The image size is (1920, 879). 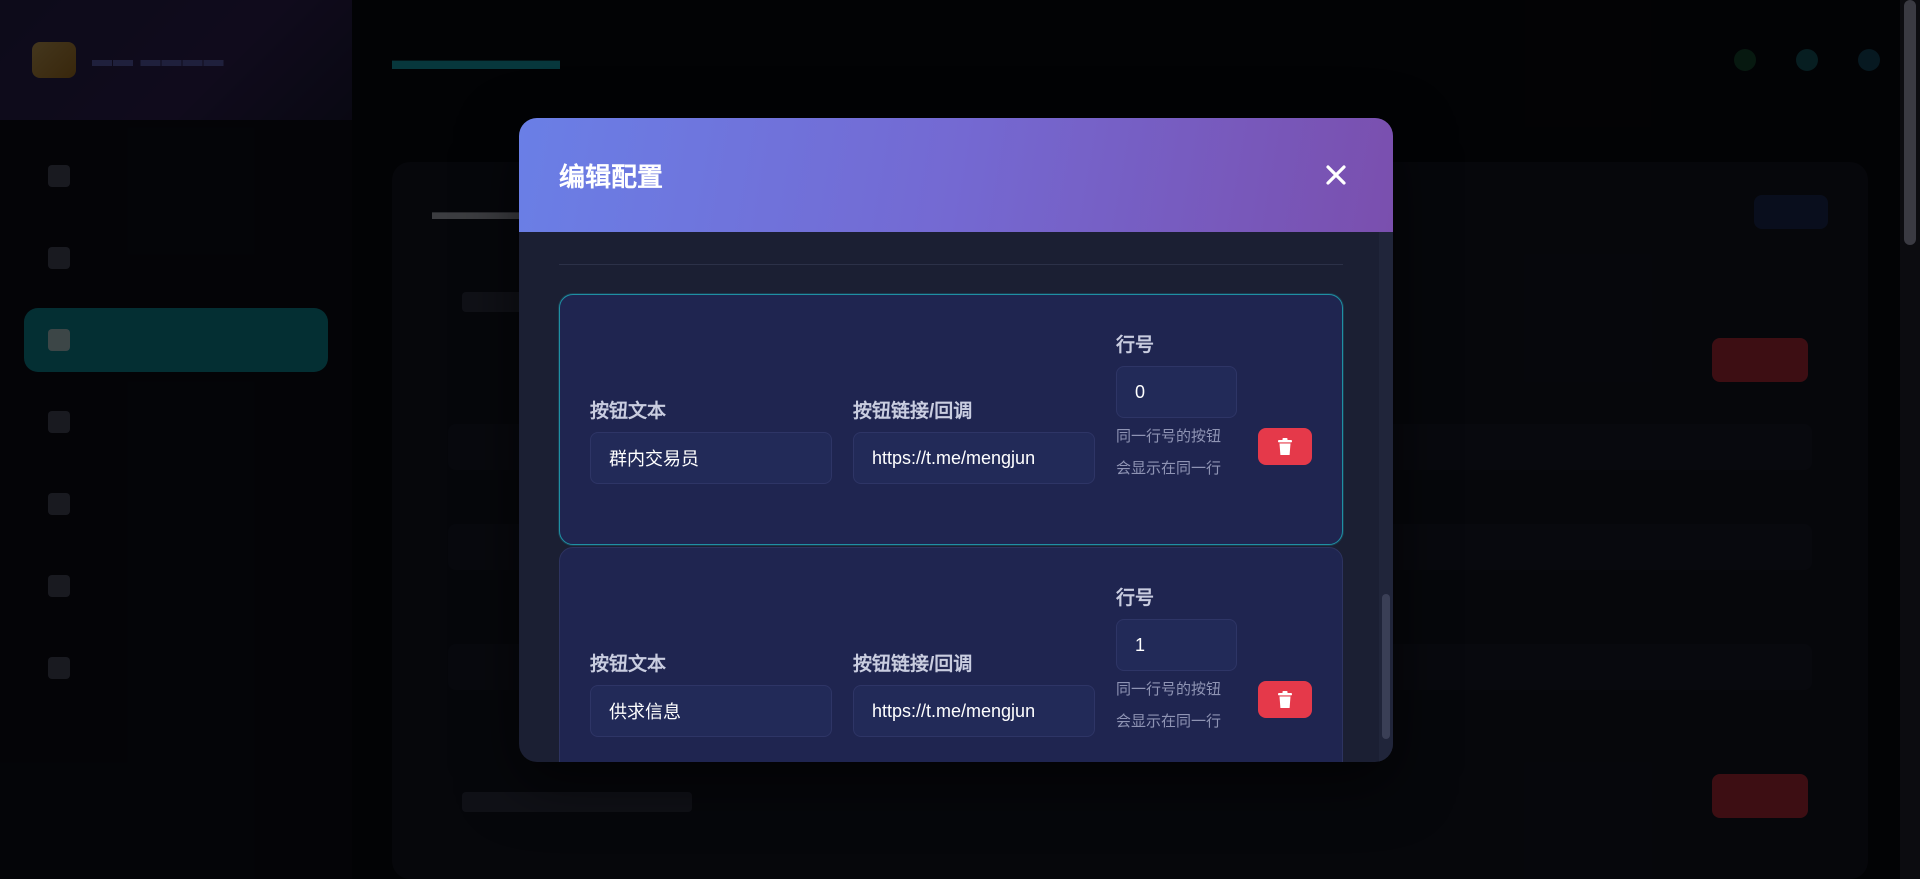 I want to click on modal-scrollbar, so click(x=1386, y=497).